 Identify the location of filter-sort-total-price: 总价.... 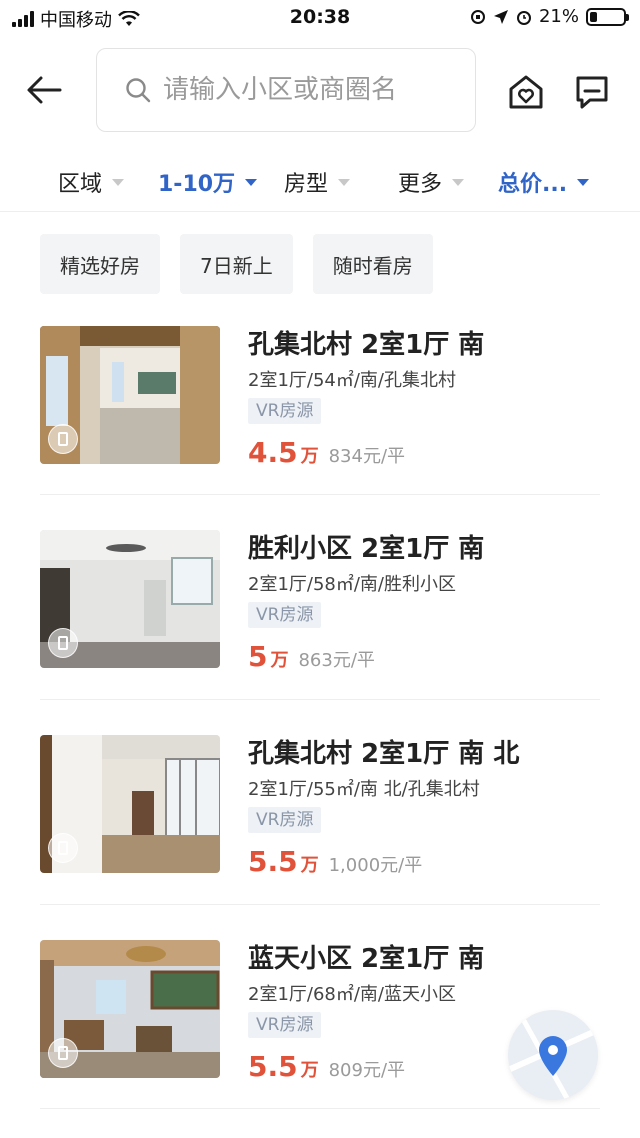
(544, 182).